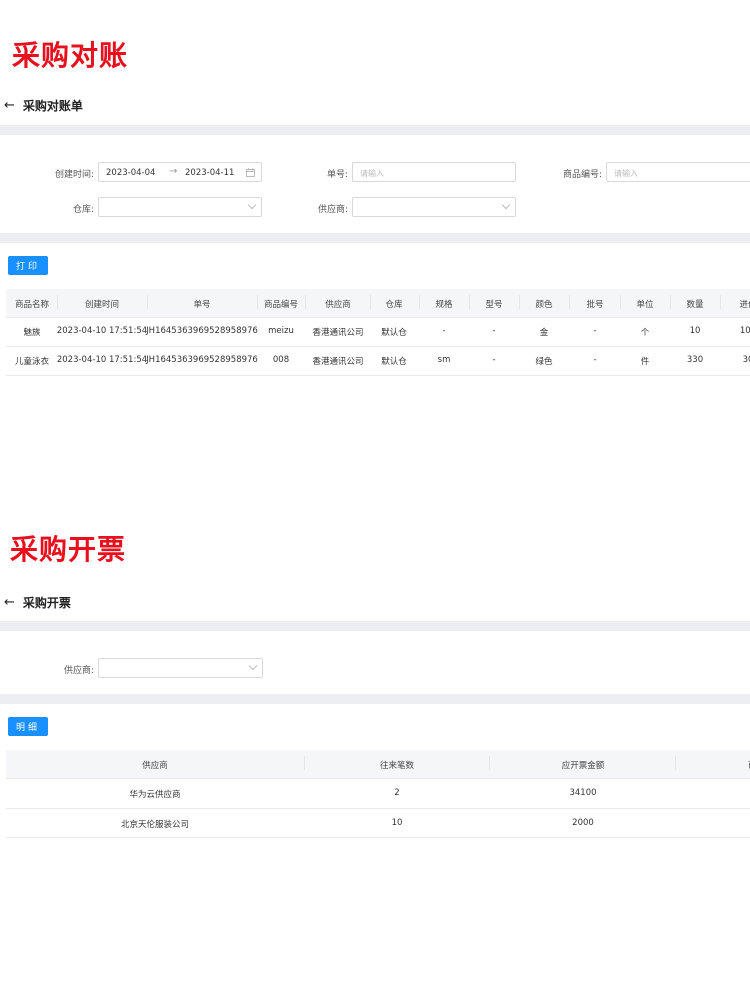  Describe the element at coordinates (583, 823) in the screenshot. I see `section2-table-cell: 2000` at that location.